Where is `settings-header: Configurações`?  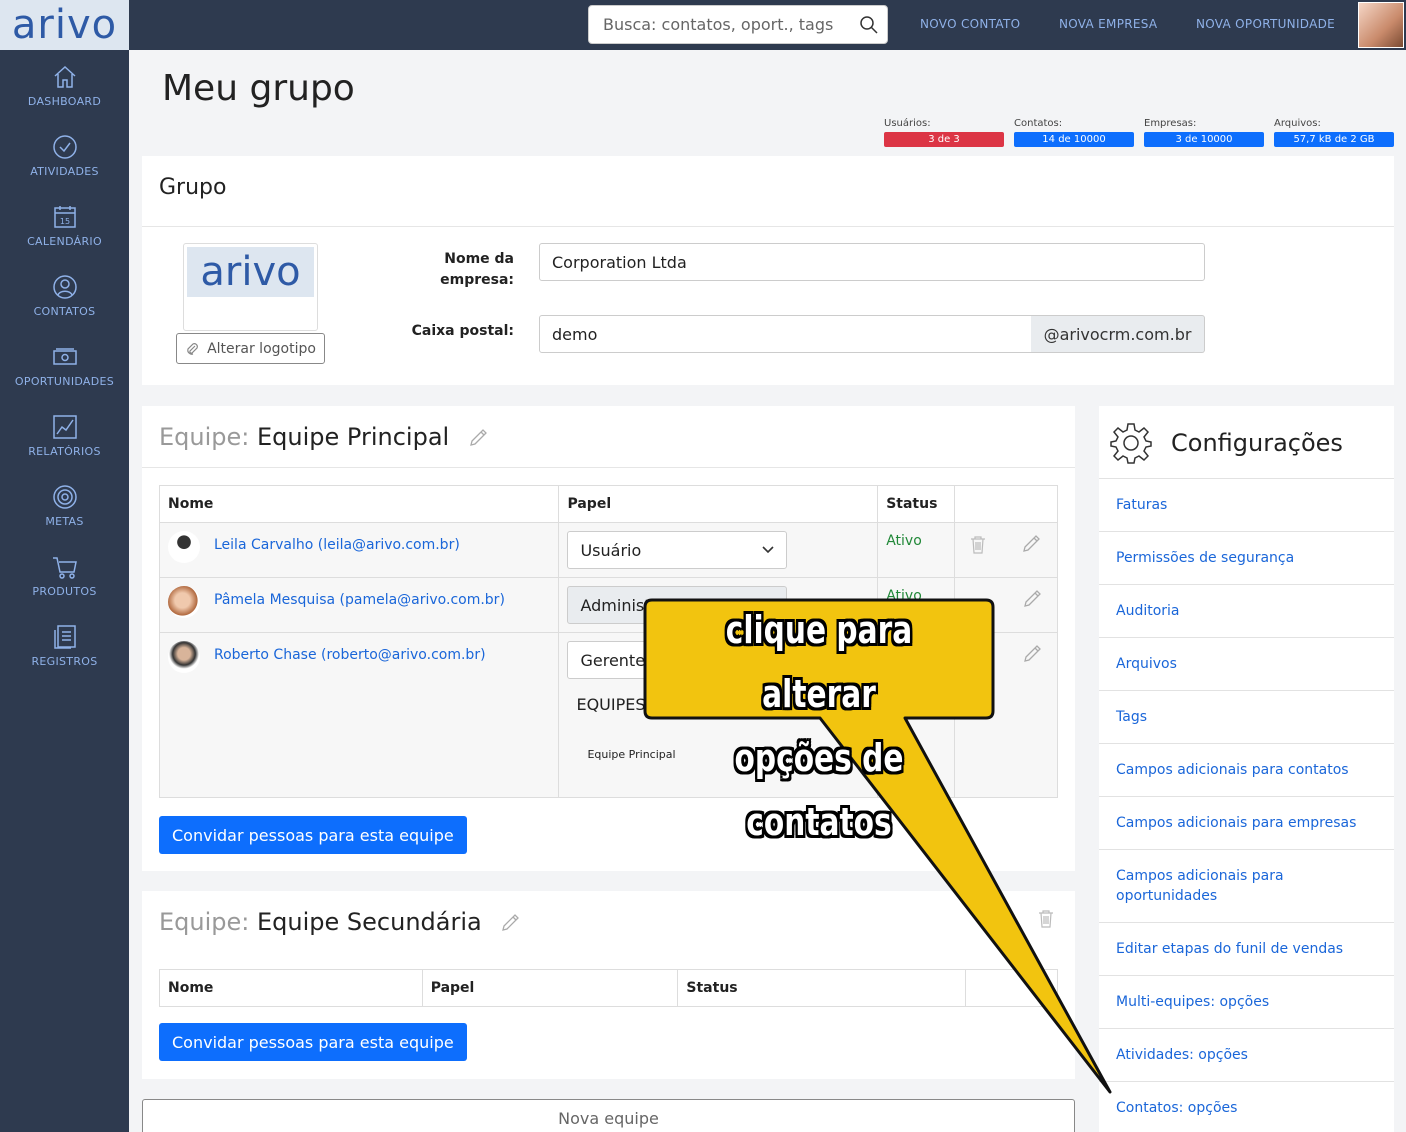 settings-header: Configurações is located at coordinates (1246, 442).